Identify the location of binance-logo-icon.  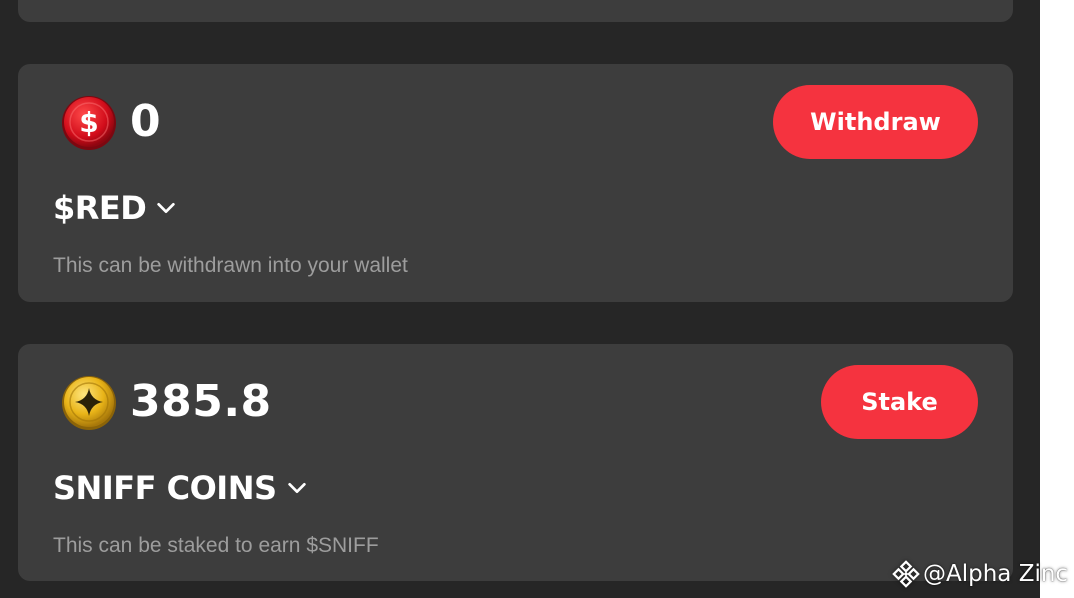
(906, 574).